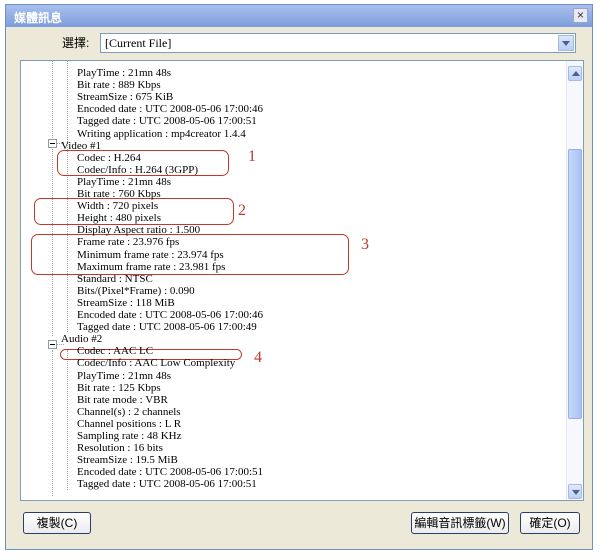 The image size is (600, 560). What do you see at coordinates (119, 85) in the screenshot?
I see `tree-row: Bit rate : 889 Kbps` at bounding box center [119, 85].